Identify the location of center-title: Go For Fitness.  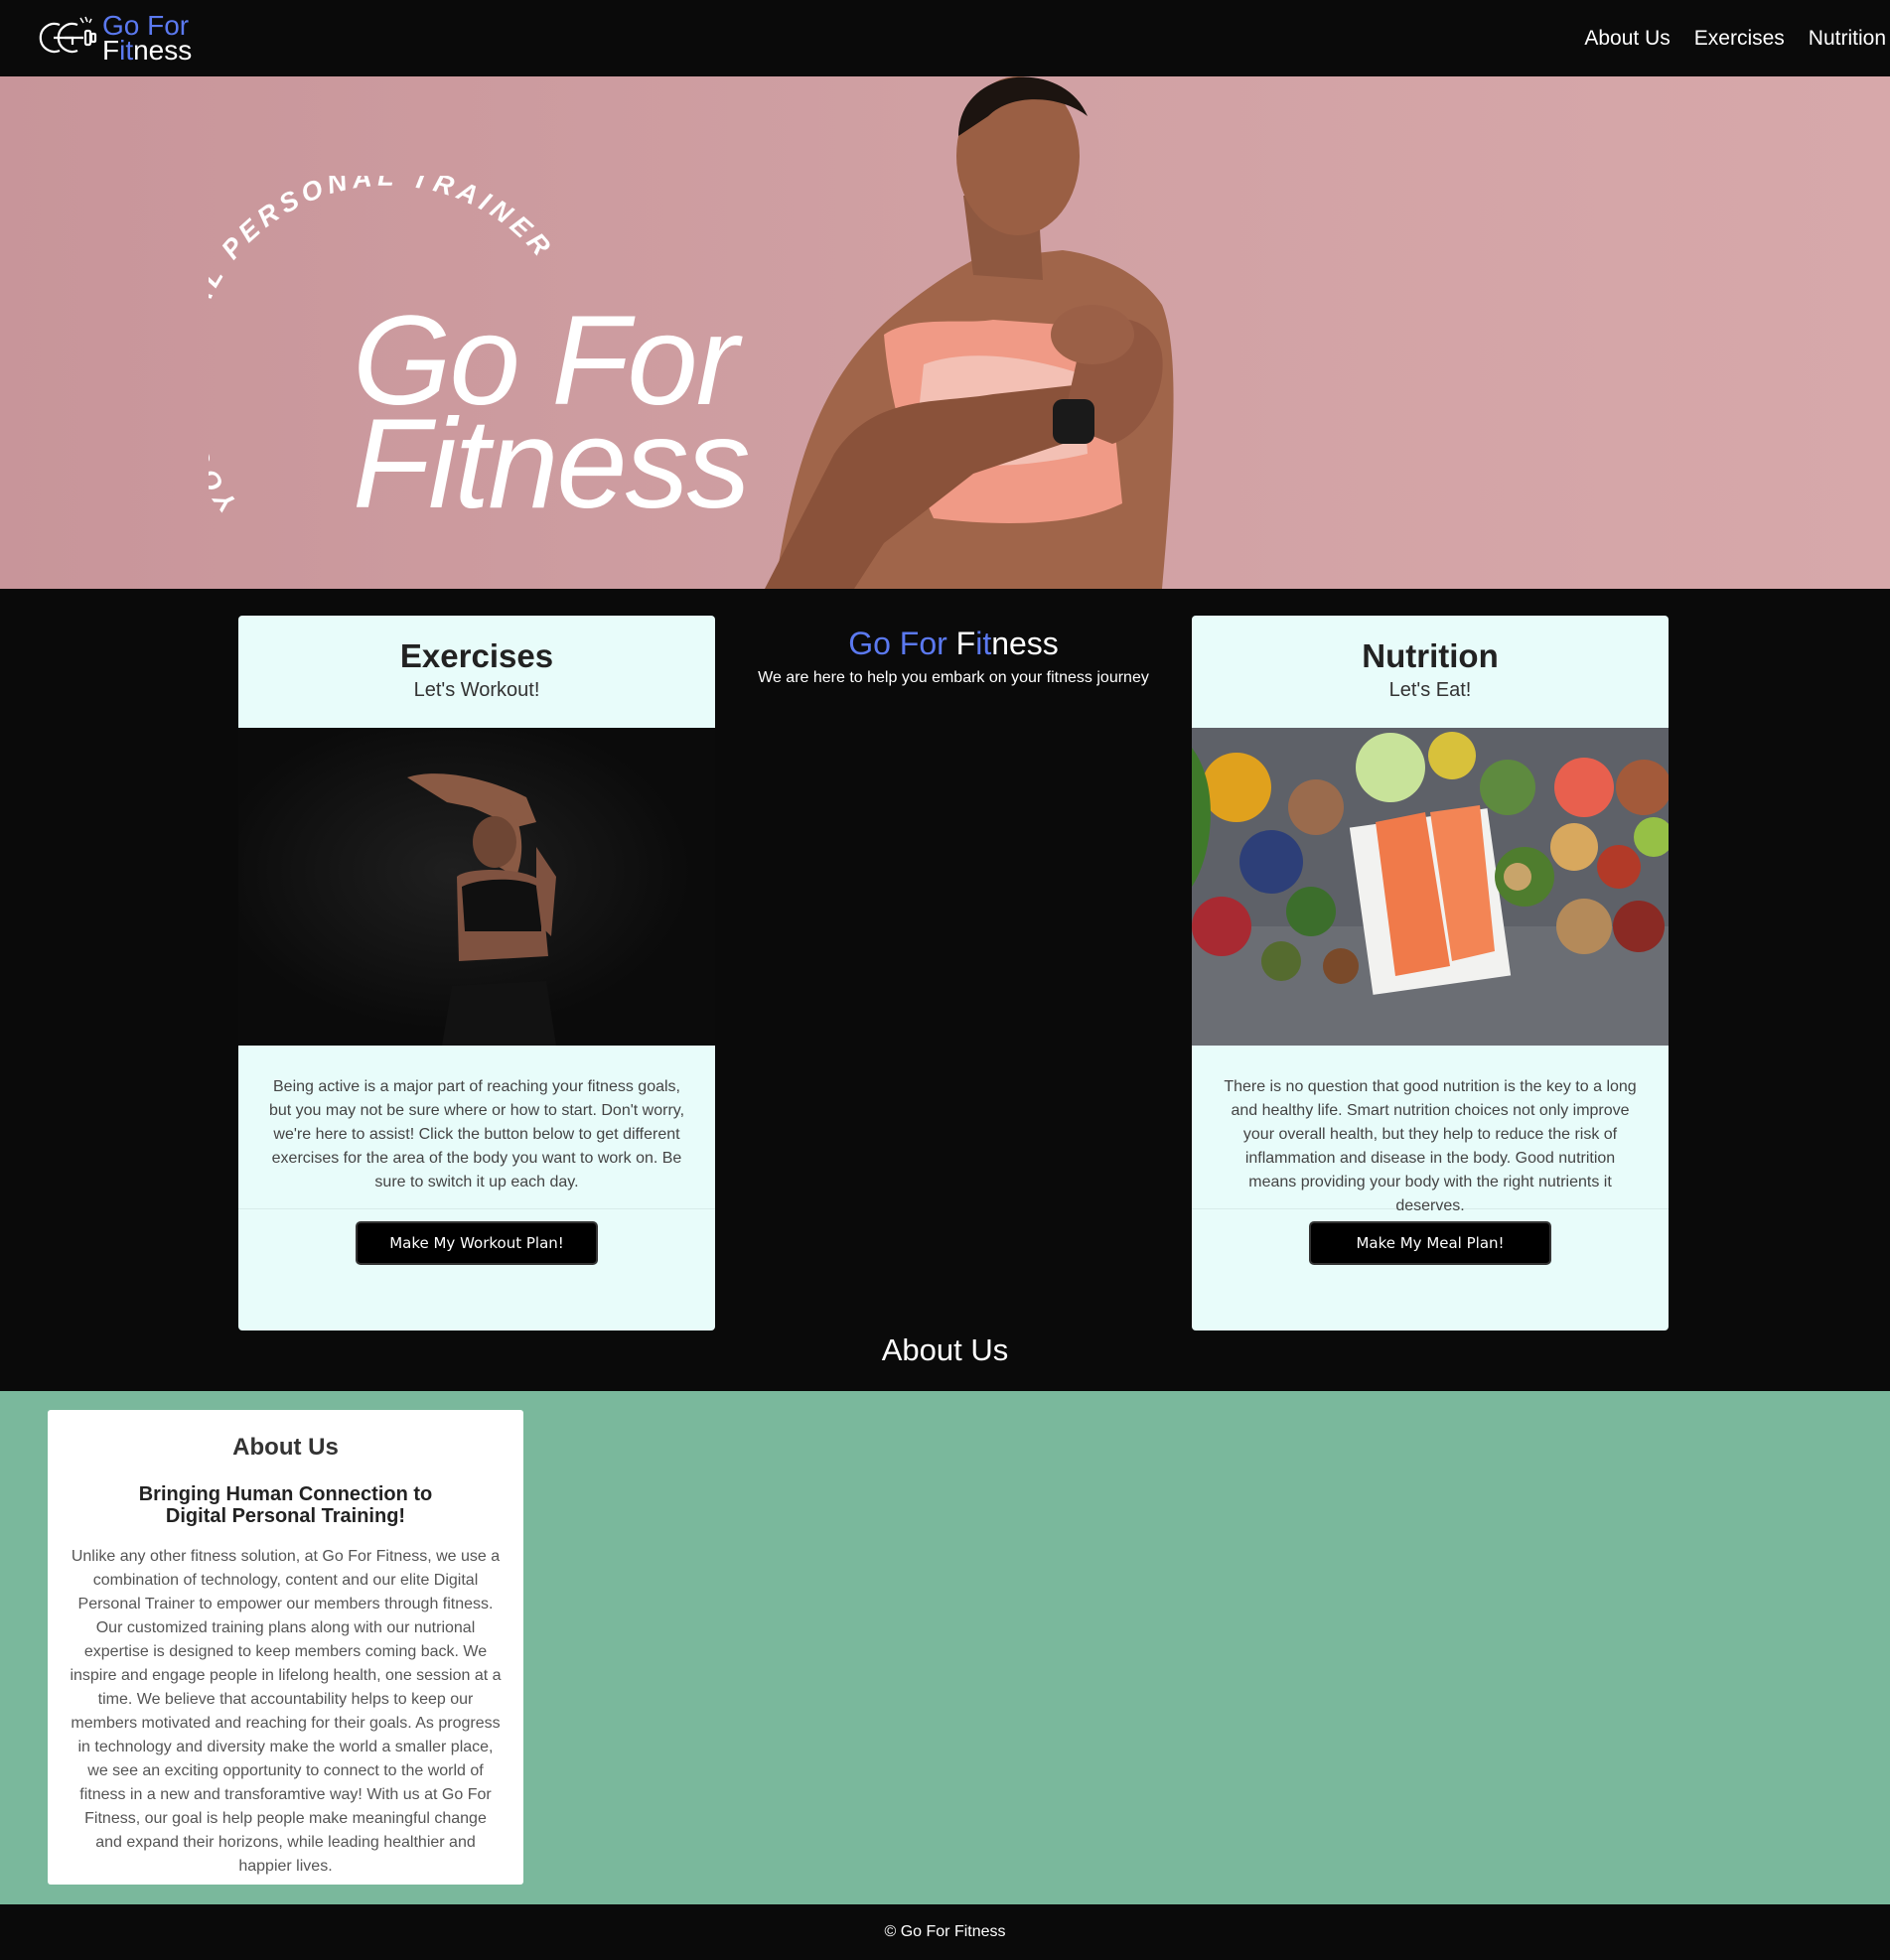
(953, 643).